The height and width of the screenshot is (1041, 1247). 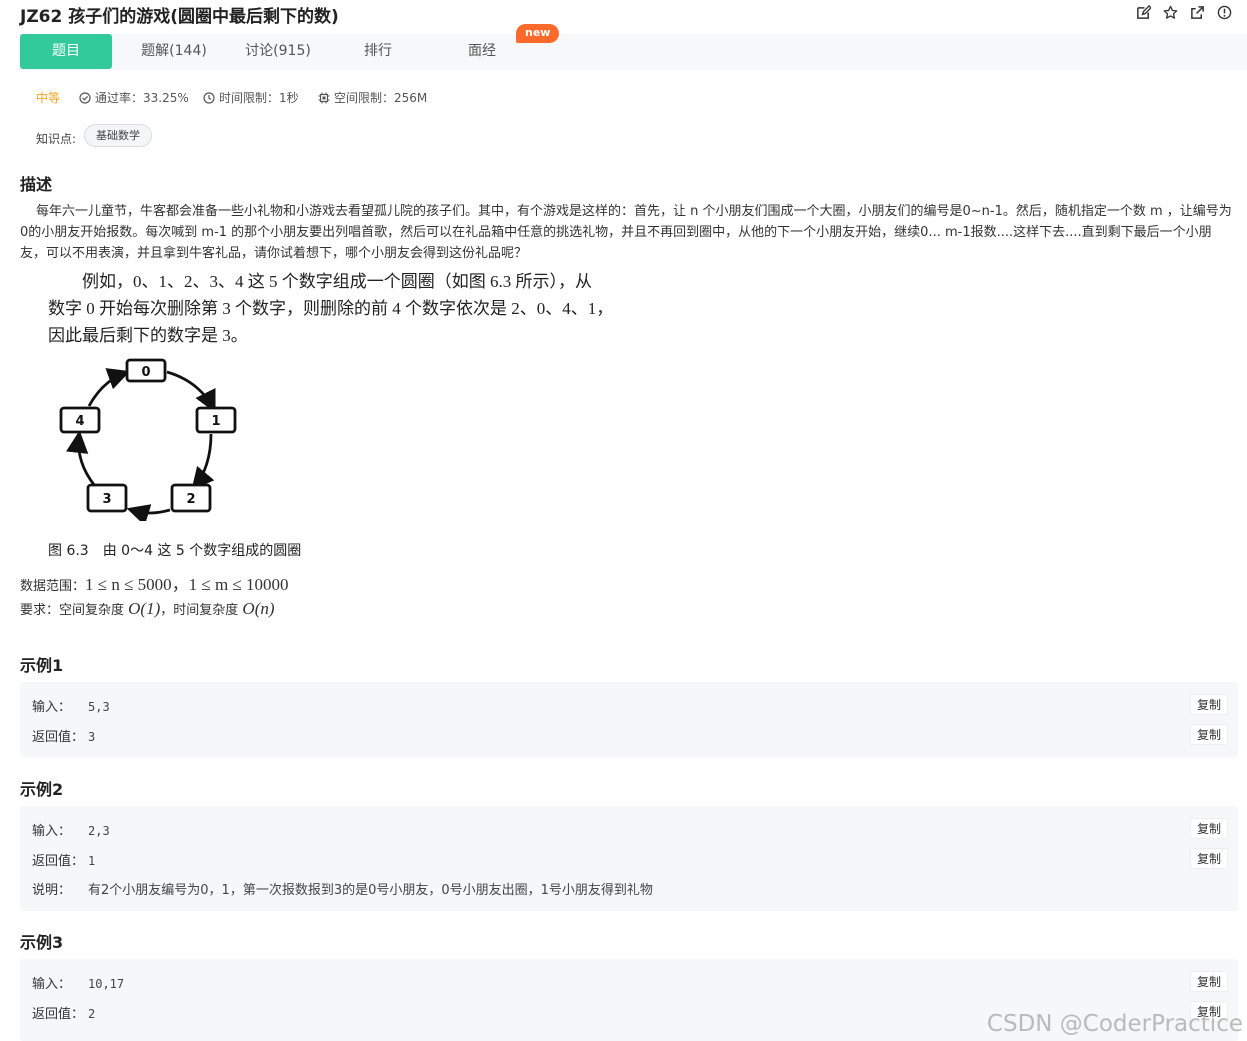 I want to click on input-value: 5,3, so click(x=99, y=707).